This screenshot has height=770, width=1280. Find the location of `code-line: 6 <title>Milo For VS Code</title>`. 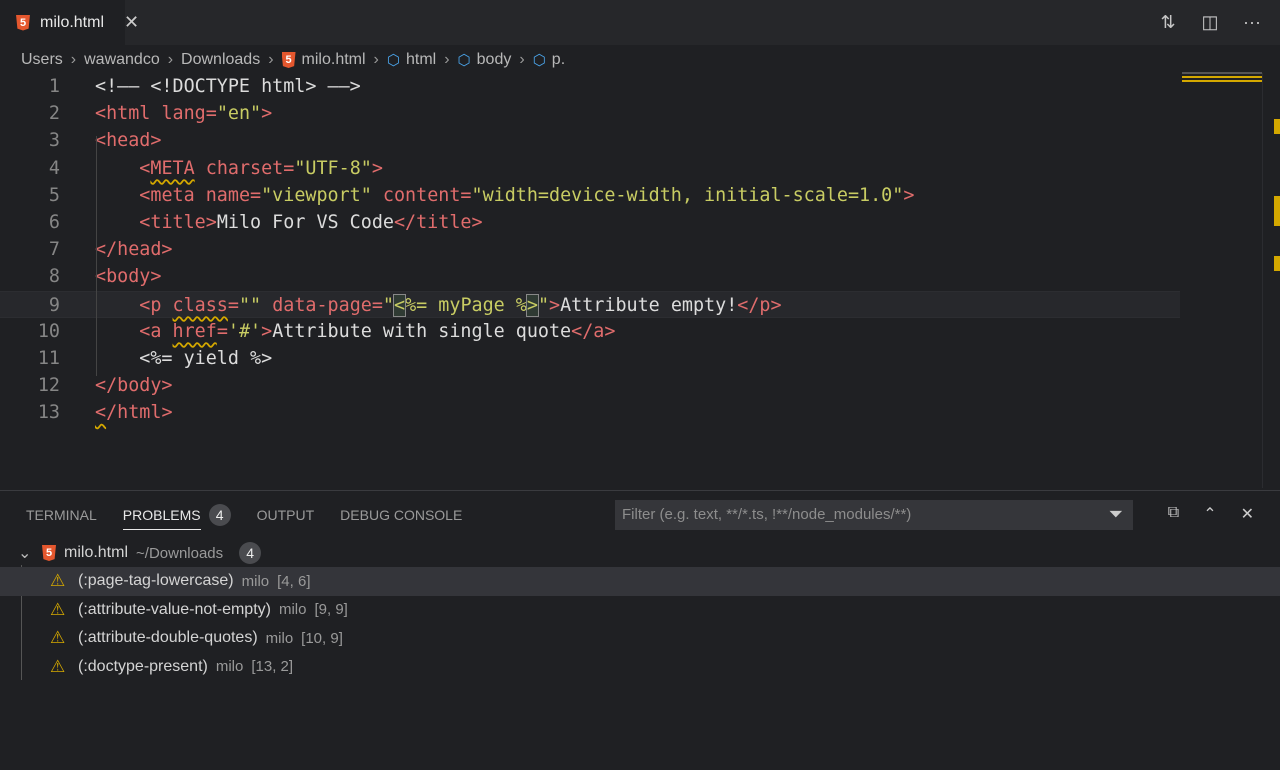

code-line: 6 <title>Milo For VS Code</title> is located at coordinates (590, 222).